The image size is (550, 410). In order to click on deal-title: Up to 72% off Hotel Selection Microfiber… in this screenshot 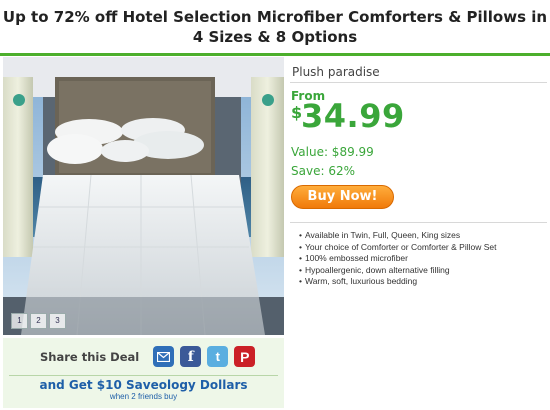, I will do `click(275, 27)`.